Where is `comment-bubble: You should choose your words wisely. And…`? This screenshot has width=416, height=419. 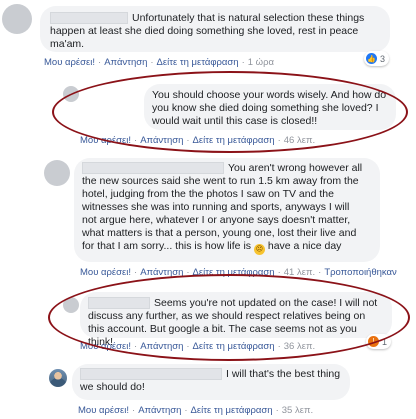 comment-bubble: You should choose your words wisely. And… is located at coordinates (270, 107).